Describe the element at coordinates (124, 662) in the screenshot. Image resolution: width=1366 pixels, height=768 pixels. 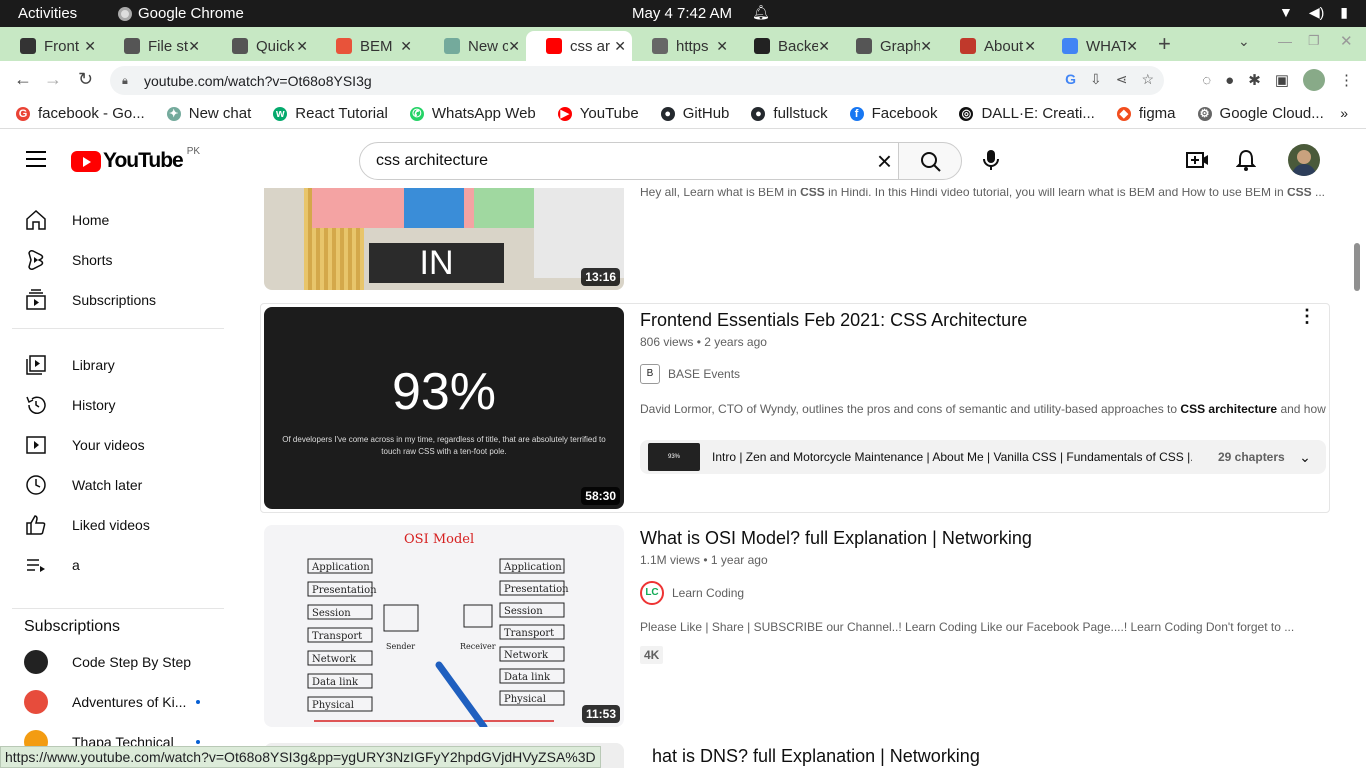
I see `subscription-item: Code Step By Step` at that location.